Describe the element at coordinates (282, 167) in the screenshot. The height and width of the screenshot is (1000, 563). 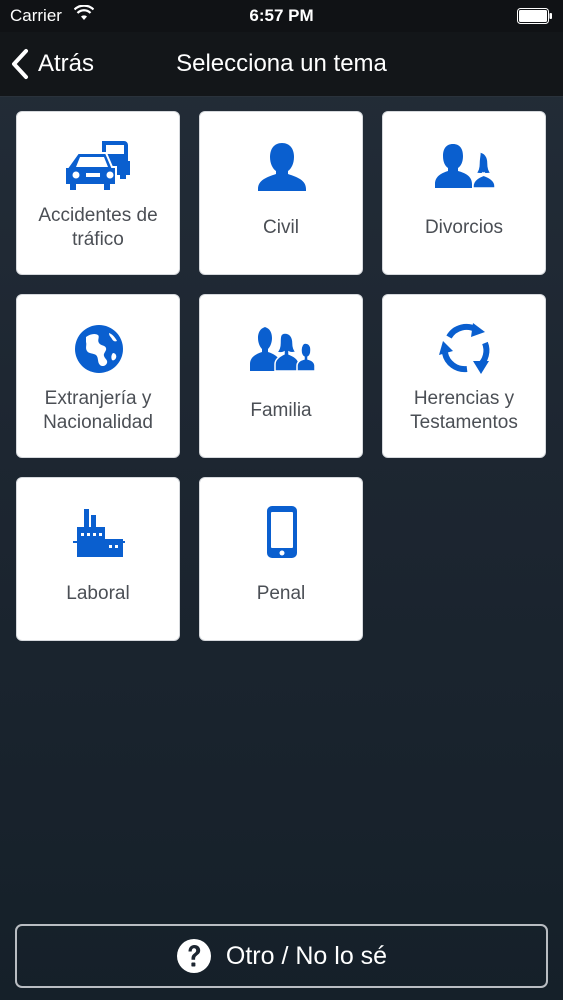
I see `person-icon` at that location.